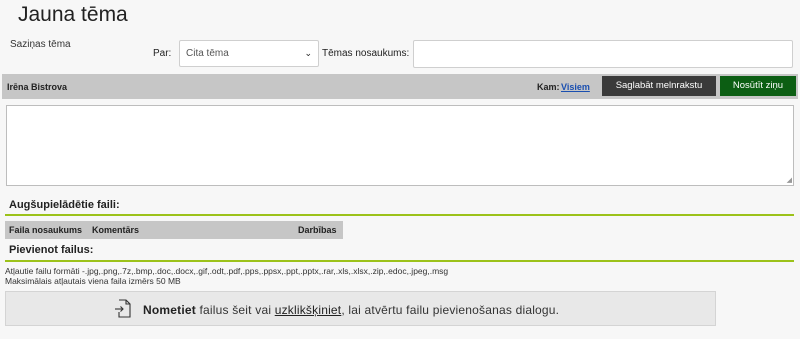 The width and height of the screenshot is (800, 339). What do you see at coordinates (235, 310) in the screenshot?
I see `dropzone-middle-text: failus šeit vai` at bounding box center [235, 310].